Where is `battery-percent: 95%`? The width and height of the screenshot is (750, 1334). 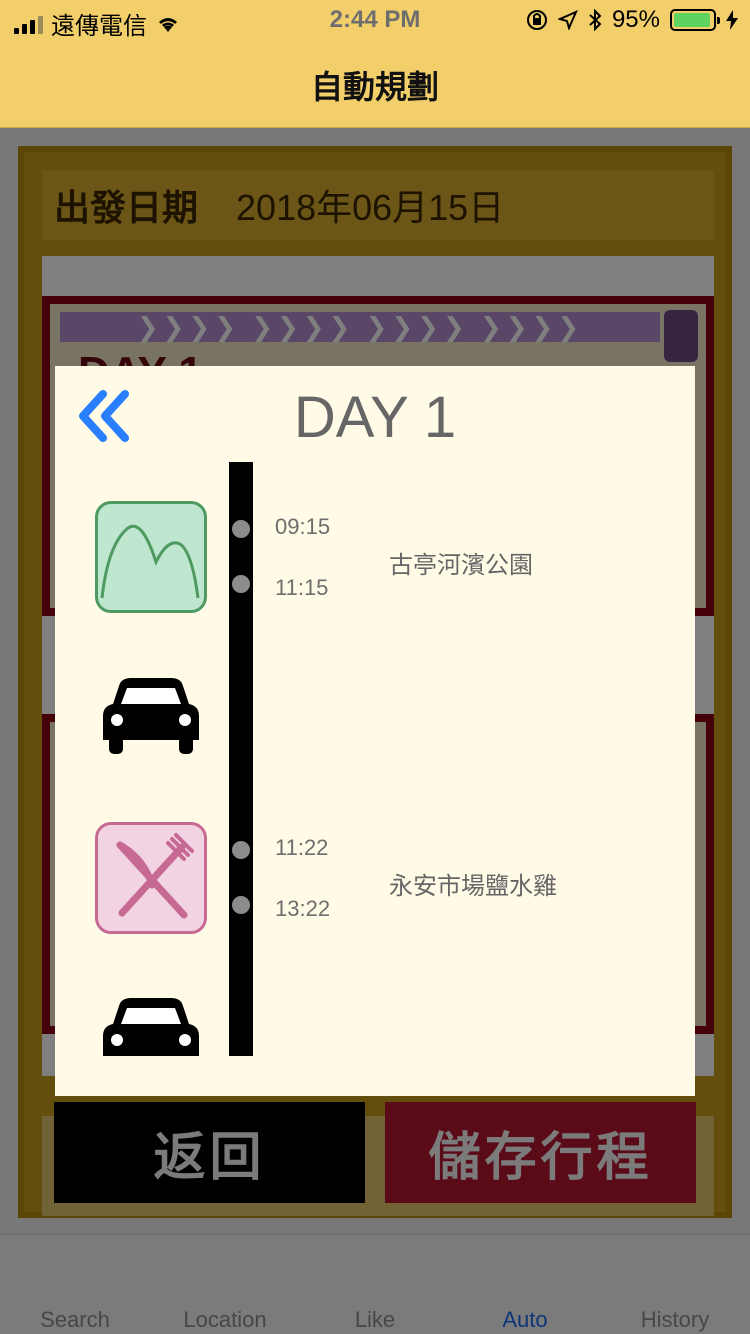
battery-percent: 95% is located at coordinates (635, 19).